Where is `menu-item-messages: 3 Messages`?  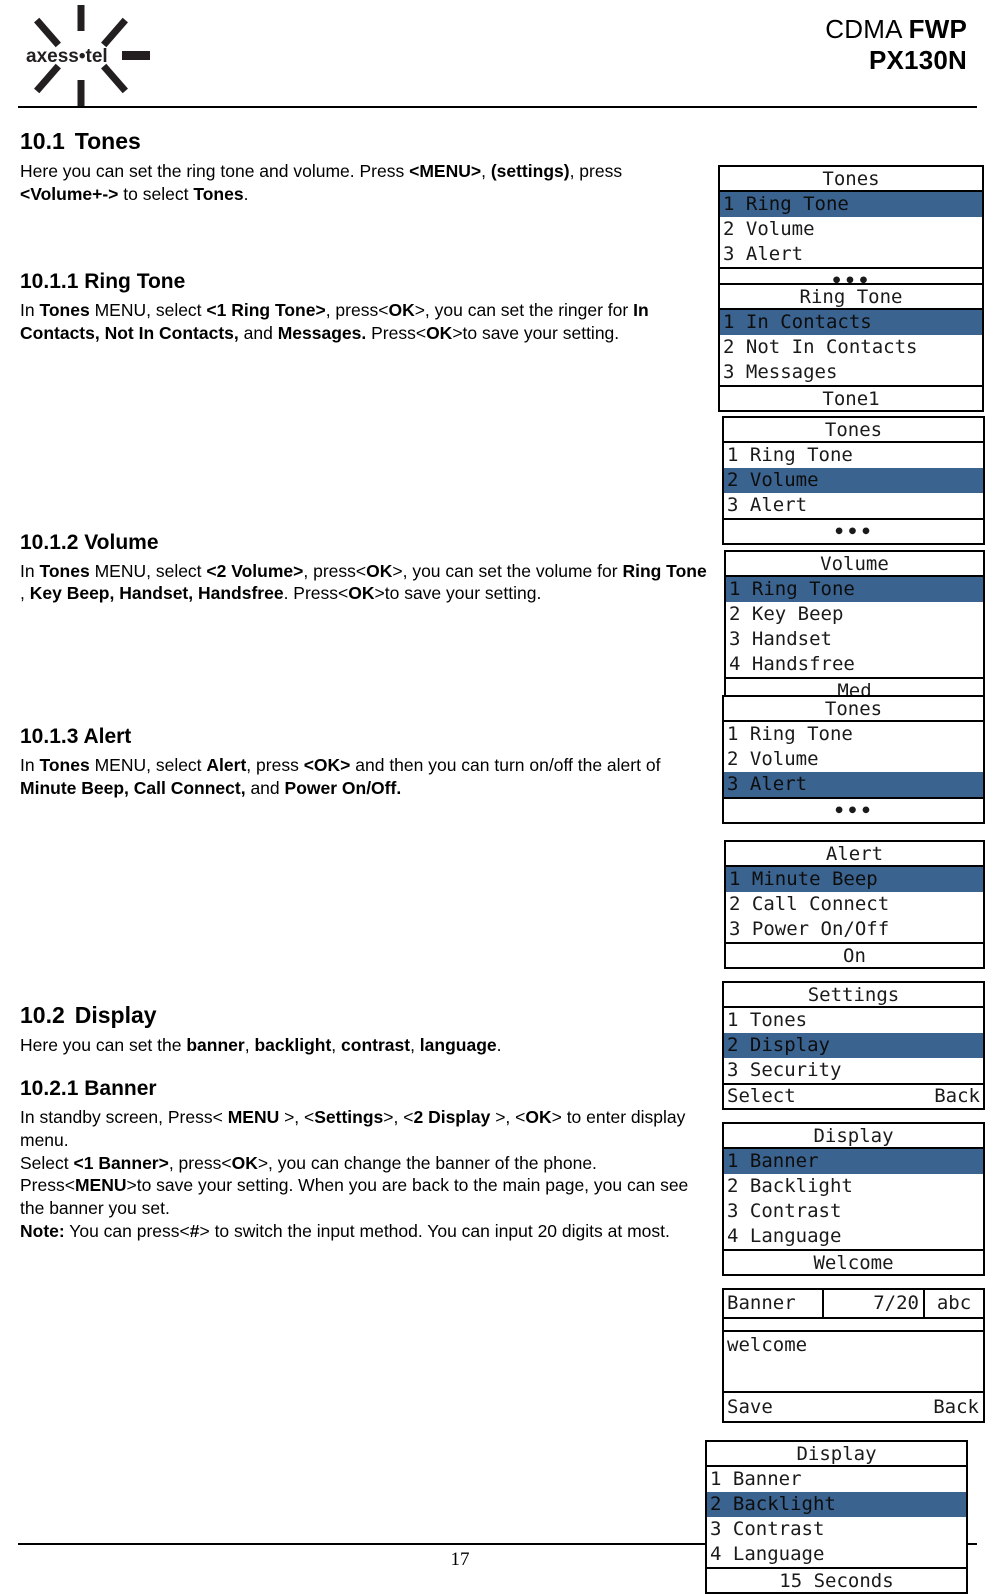
menu-item-messages: 3 Messages is located at coordinates (851, 372).